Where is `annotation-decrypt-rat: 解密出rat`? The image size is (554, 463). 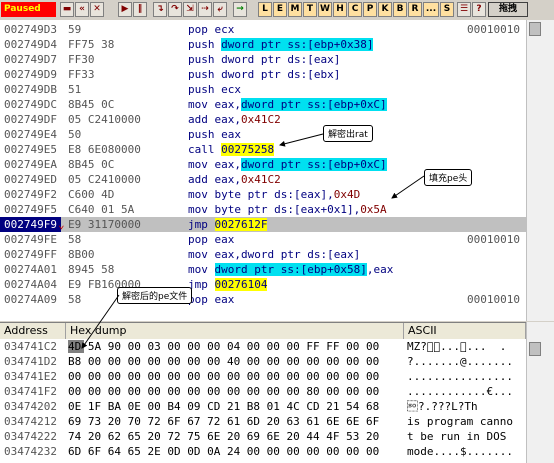 annotation-decrypt-rat: 解密出rat is located at coordinates (348, 133).